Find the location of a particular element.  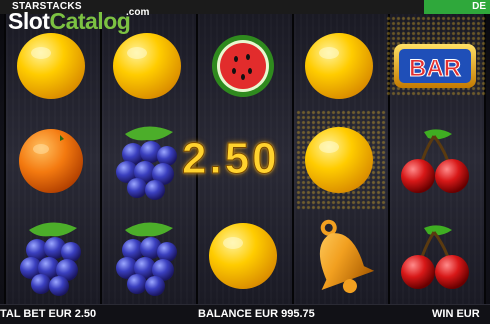

win-amount-display: 2.50 is located at coordinates (231, 159).